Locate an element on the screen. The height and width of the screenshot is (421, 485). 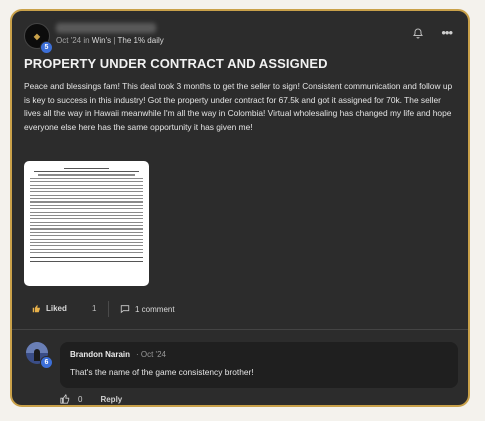
comment-button: 1 comment is located at coordinates (147, 309).